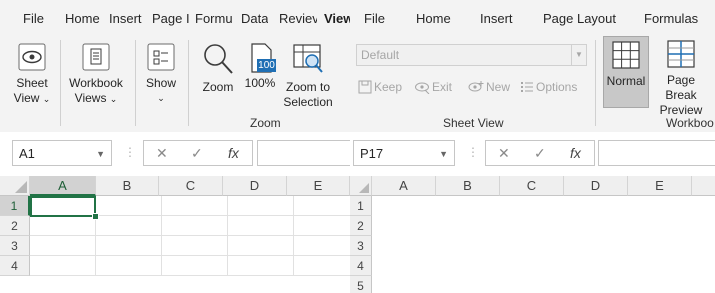 The height and width of the screenshot is (293, 715). I want to click on tab-review: Reviev, so click(298, 18).